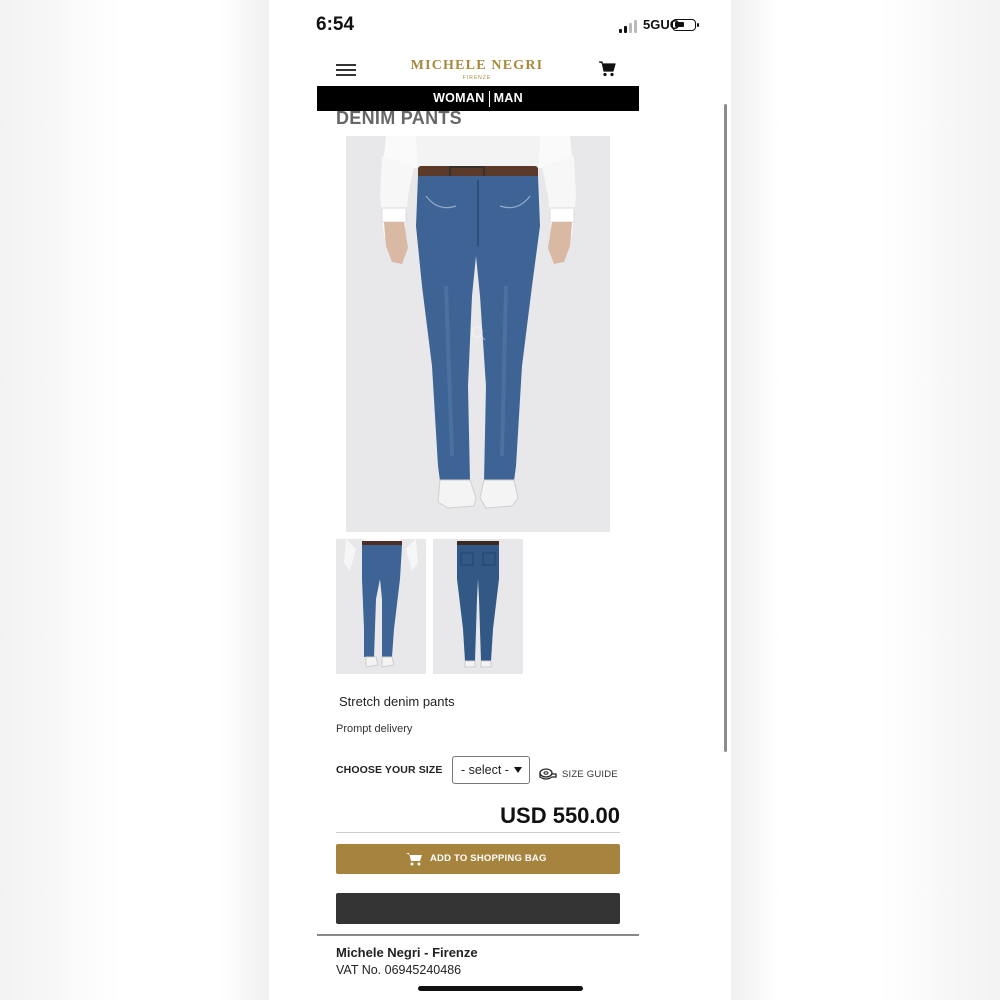 Image resolution: width=1000 pixels, height=1000 pixels. What do you see at coordinates (630, 26) in the screenshot?
I see `signal-icon` at bounding box center [630, 26].